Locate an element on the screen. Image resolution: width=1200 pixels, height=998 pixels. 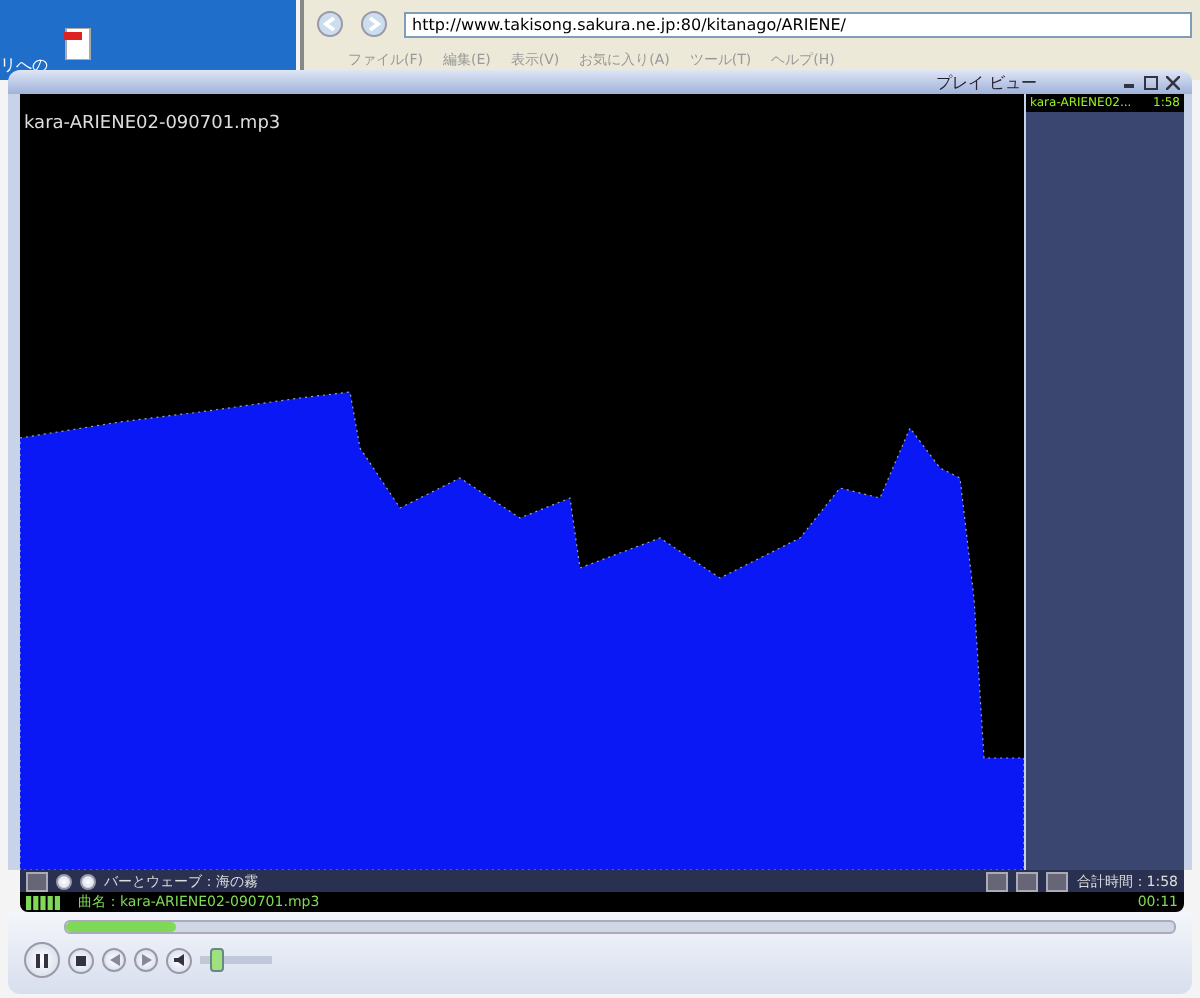
fullscreen-icon is located at coordinates (997, 881).